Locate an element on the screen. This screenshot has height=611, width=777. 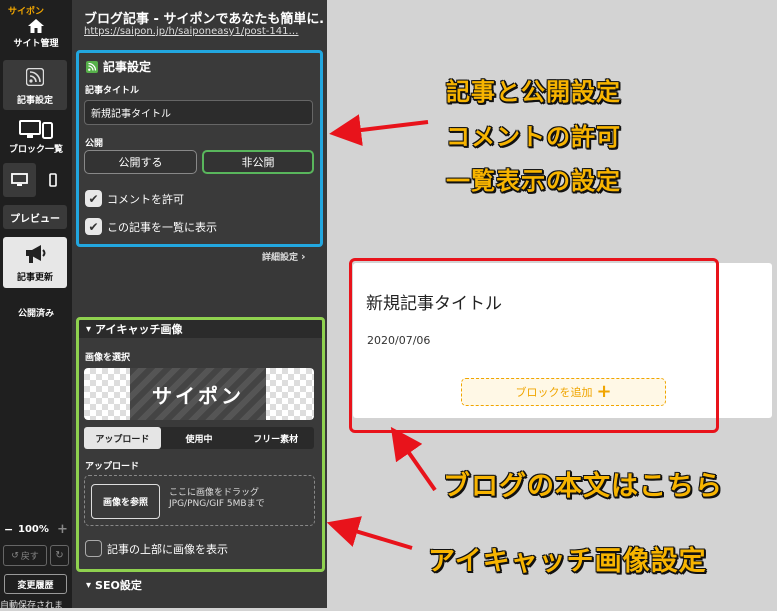
arrow-blog-body is located at coordinates (413, 459).